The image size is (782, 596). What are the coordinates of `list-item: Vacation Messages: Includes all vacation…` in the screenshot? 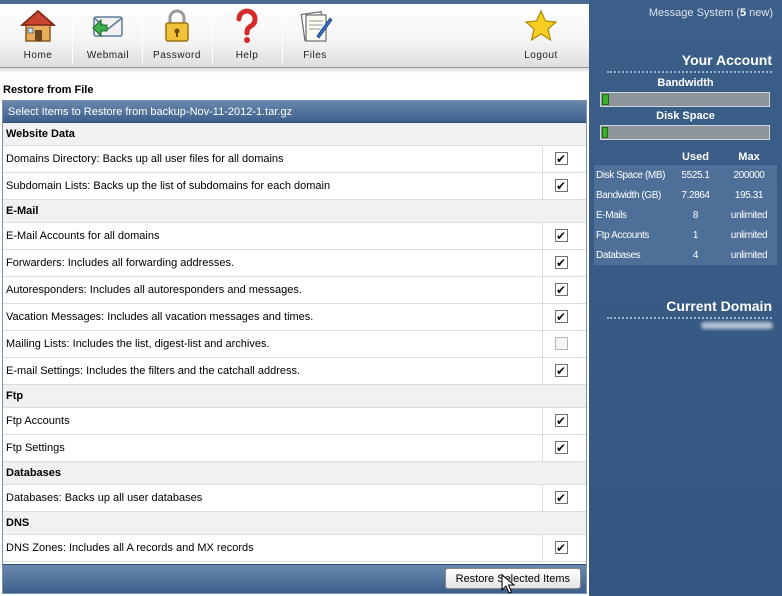 It's located at (294, 317).